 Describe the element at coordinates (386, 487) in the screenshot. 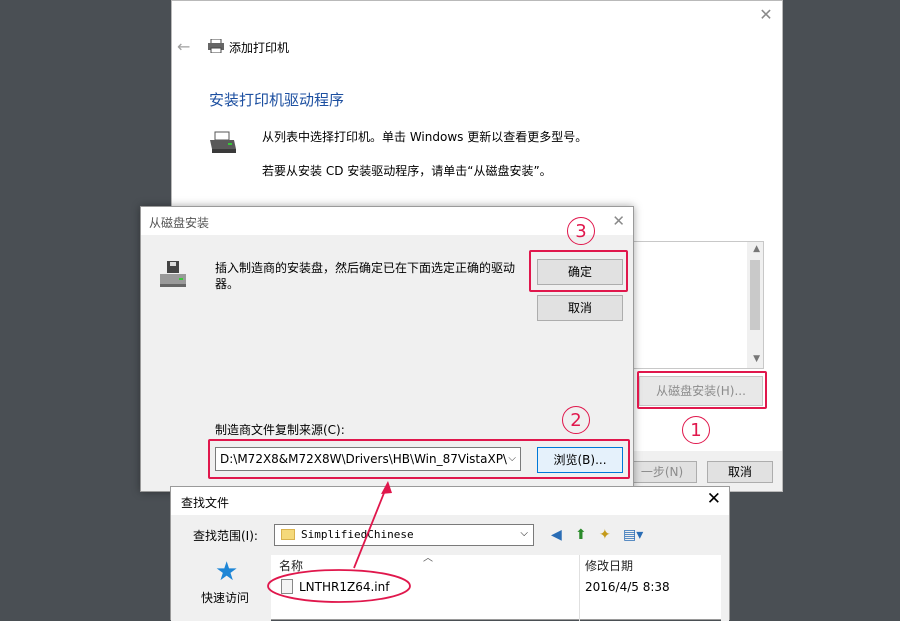

I see `arrow-head` at that location.